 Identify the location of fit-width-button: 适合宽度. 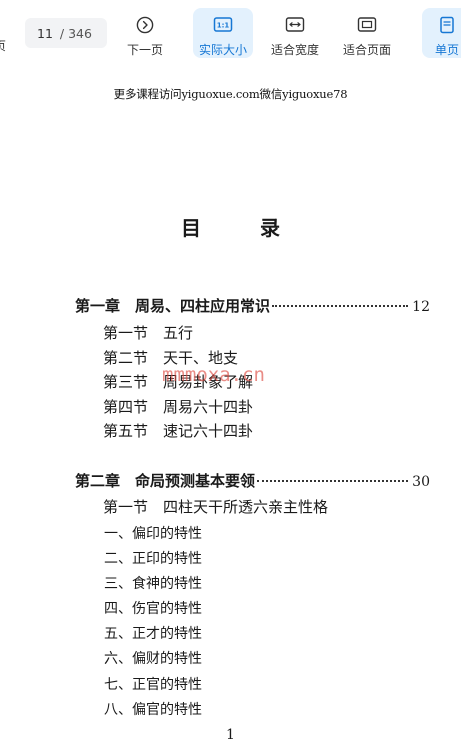
(295, 33).